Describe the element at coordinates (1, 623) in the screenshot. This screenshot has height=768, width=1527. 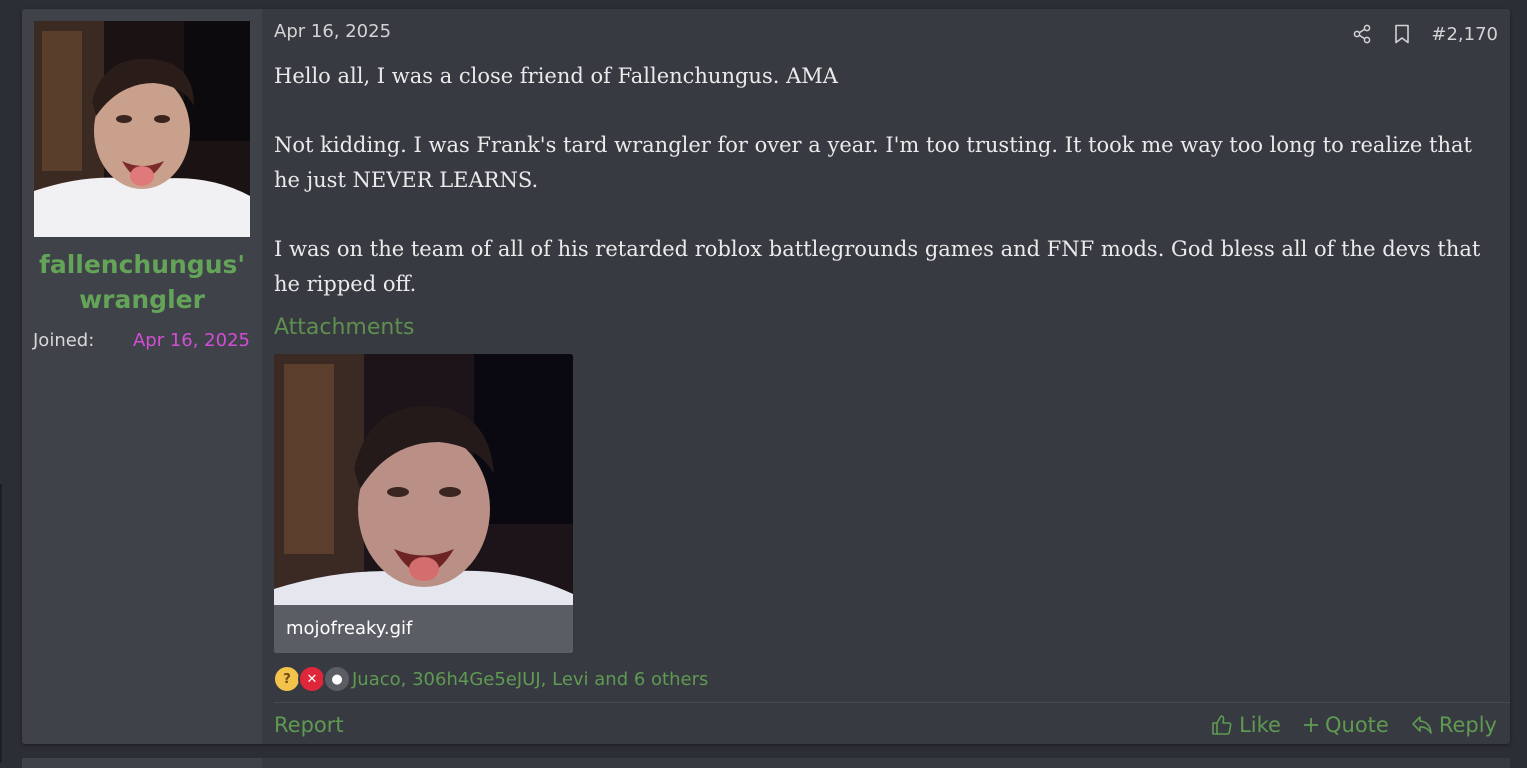
I see `window-edge` at that location.